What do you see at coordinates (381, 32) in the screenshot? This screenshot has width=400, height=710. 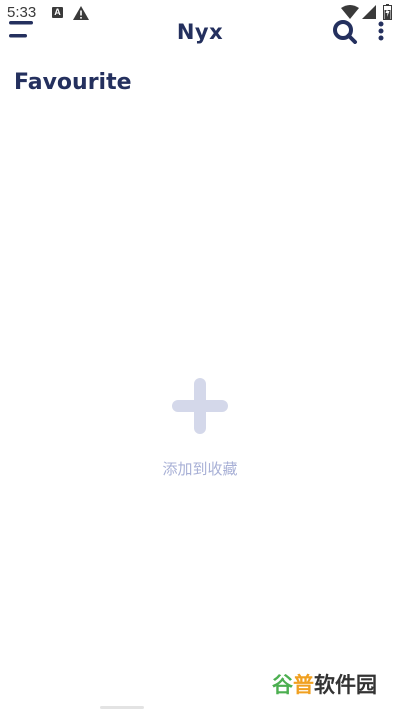 I see `more-vertical-icon` at bounding box center [381, 32].